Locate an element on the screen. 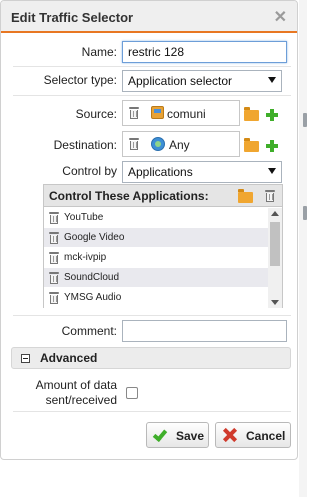  application-name: Google Video is located at coordinates (94, 237).